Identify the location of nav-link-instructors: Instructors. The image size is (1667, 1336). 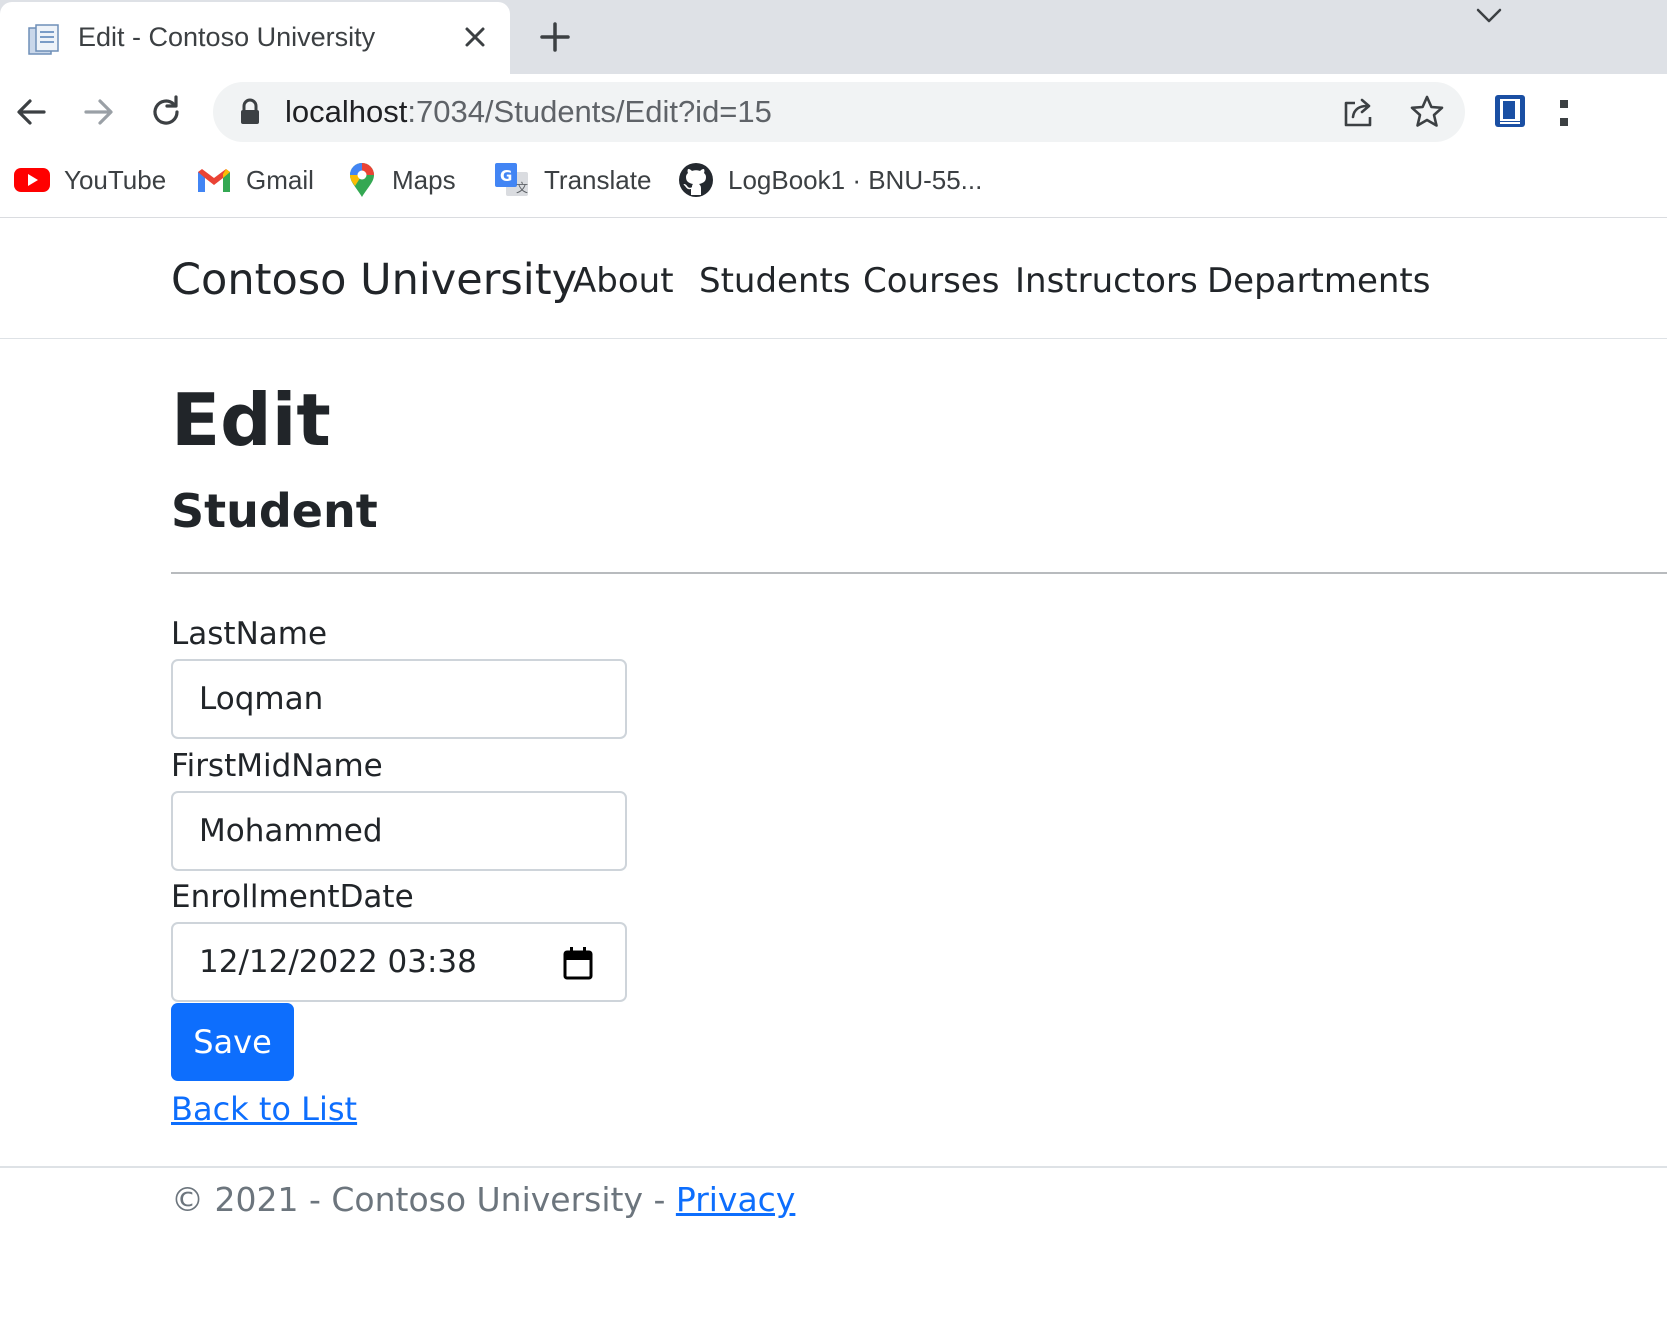
(1106, 281).